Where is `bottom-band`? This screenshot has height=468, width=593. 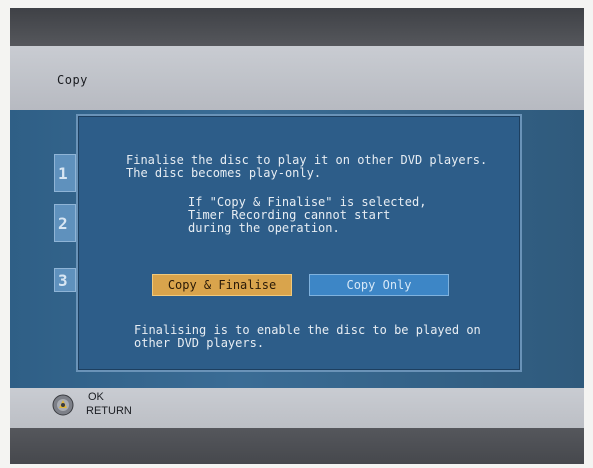
bottom-band is located at coordinates (297, 446).